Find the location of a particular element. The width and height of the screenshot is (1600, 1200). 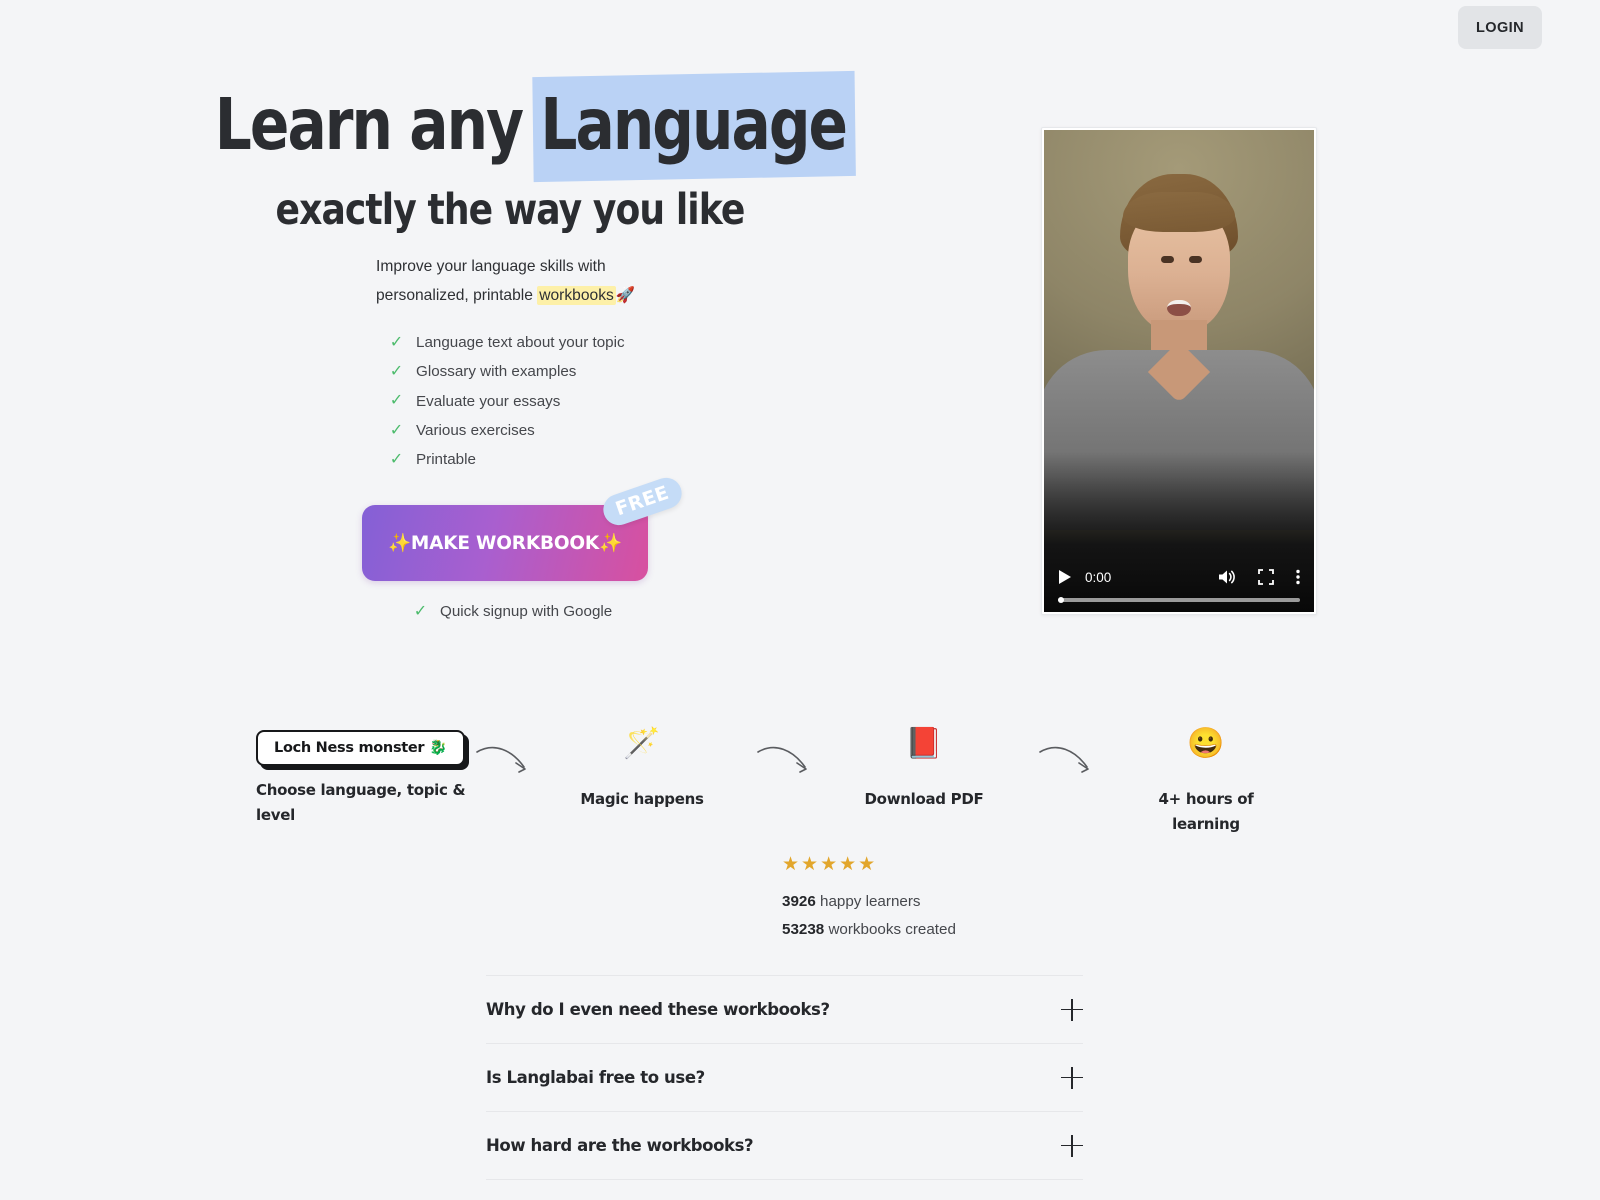

faq-item: Why do I even need these workbooks? is located at coordinates (784, 1010).